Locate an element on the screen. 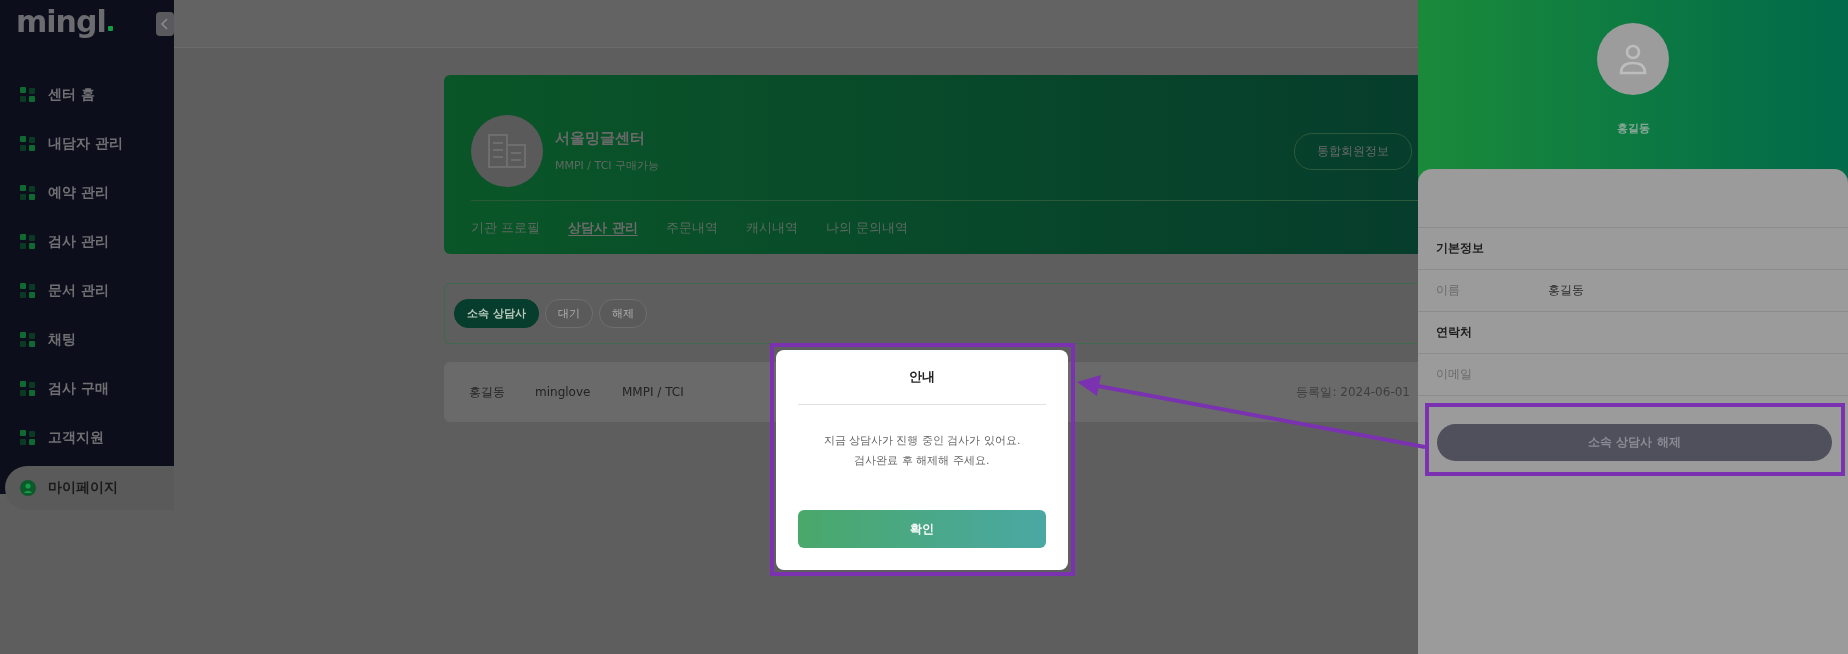 The height and width of the screenshot is (654, 1848). section-heading: 기본정보 is located at coordinates (1460, 248).